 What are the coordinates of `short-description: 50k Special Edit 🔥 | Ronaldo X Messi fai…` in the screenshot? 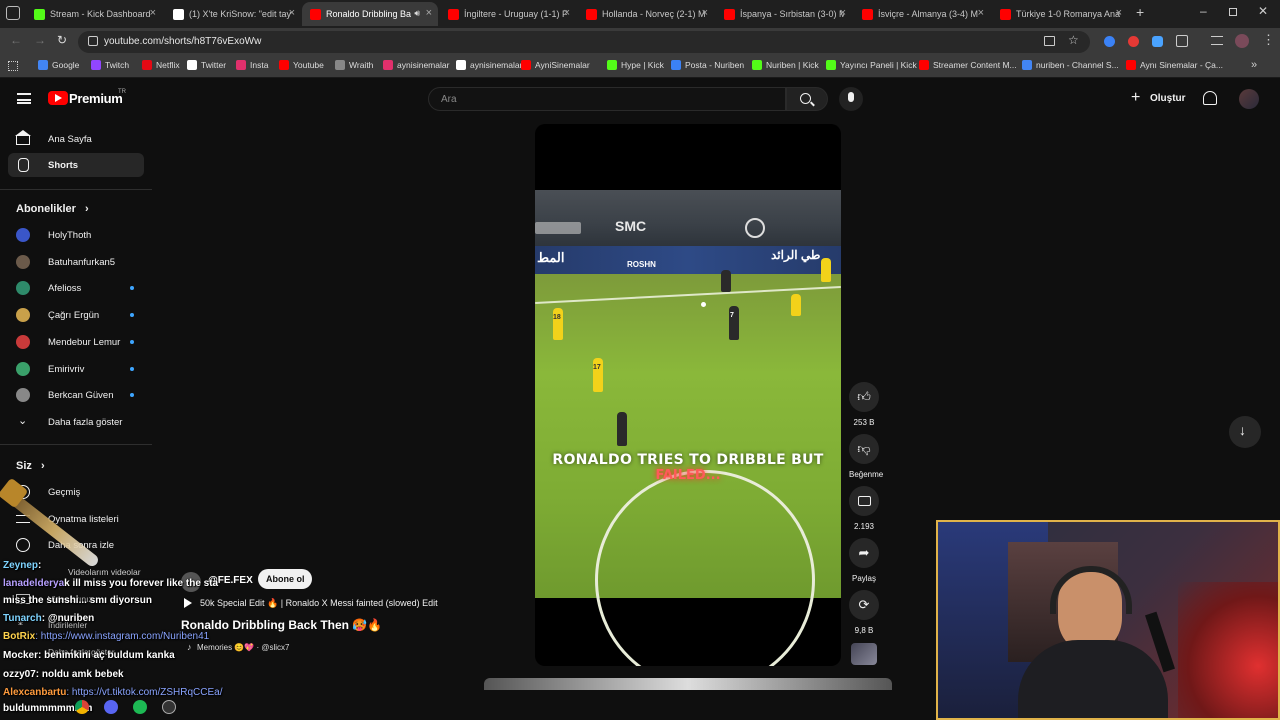 It's located at (319, 603).